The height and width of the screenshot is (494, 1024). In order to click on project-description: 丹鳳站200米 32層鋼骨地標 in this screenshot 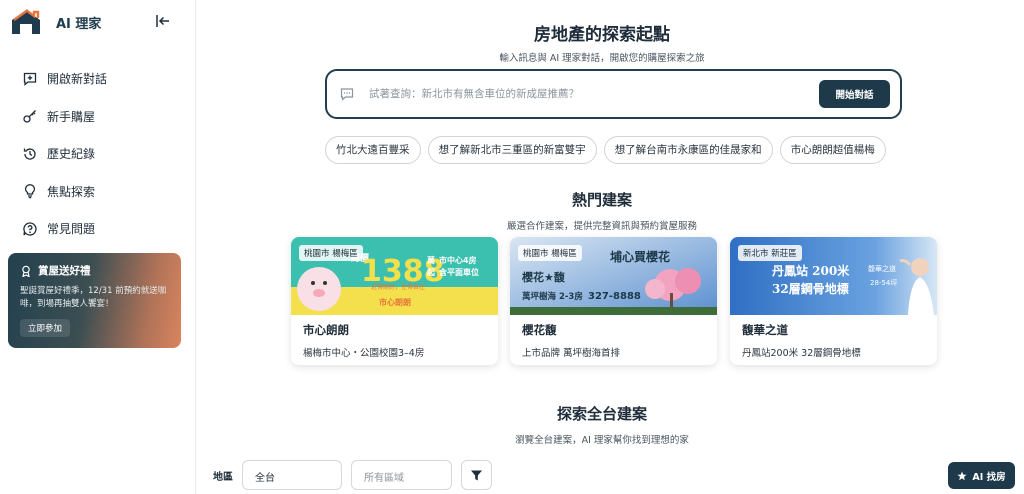, I will do `click(801, 353)`.